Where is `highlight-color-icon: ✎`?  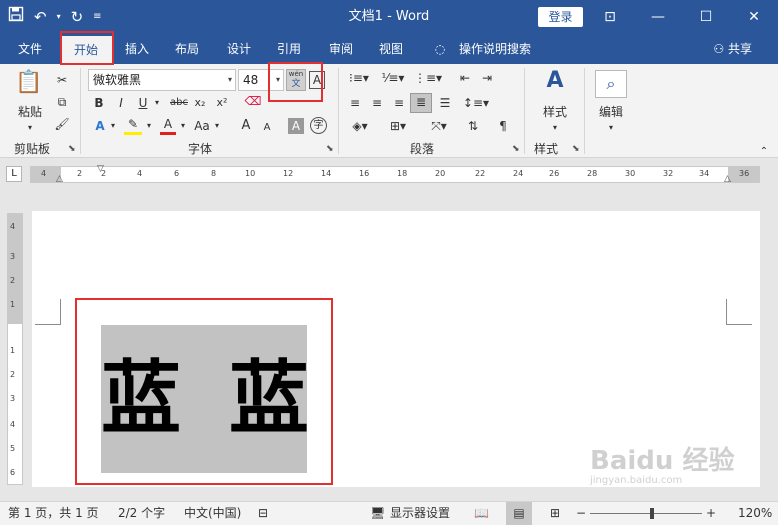
highlight-color-icon: ✎ is located at coordinates (133, 125).